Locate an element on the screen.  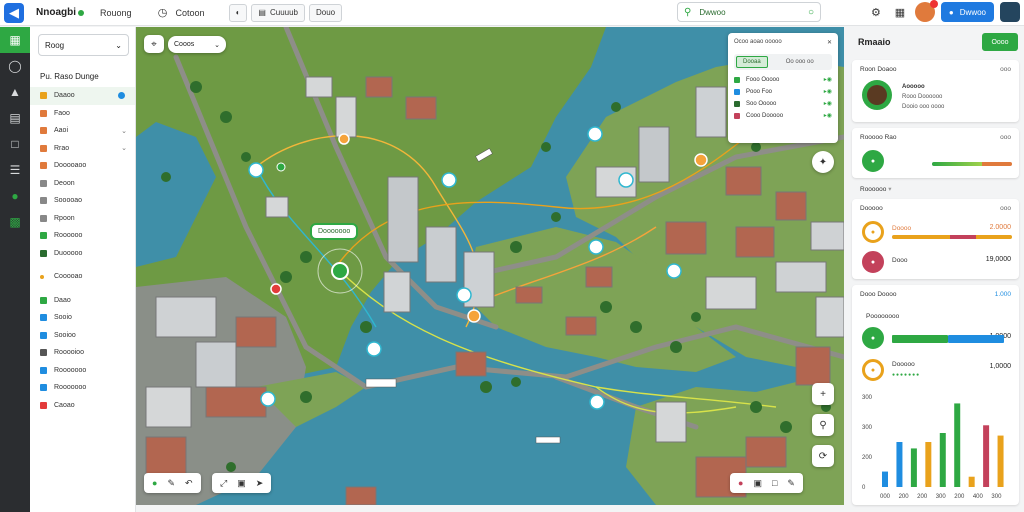
primary-action-button: ● Dwwoo is located at coordinates (967, 12).